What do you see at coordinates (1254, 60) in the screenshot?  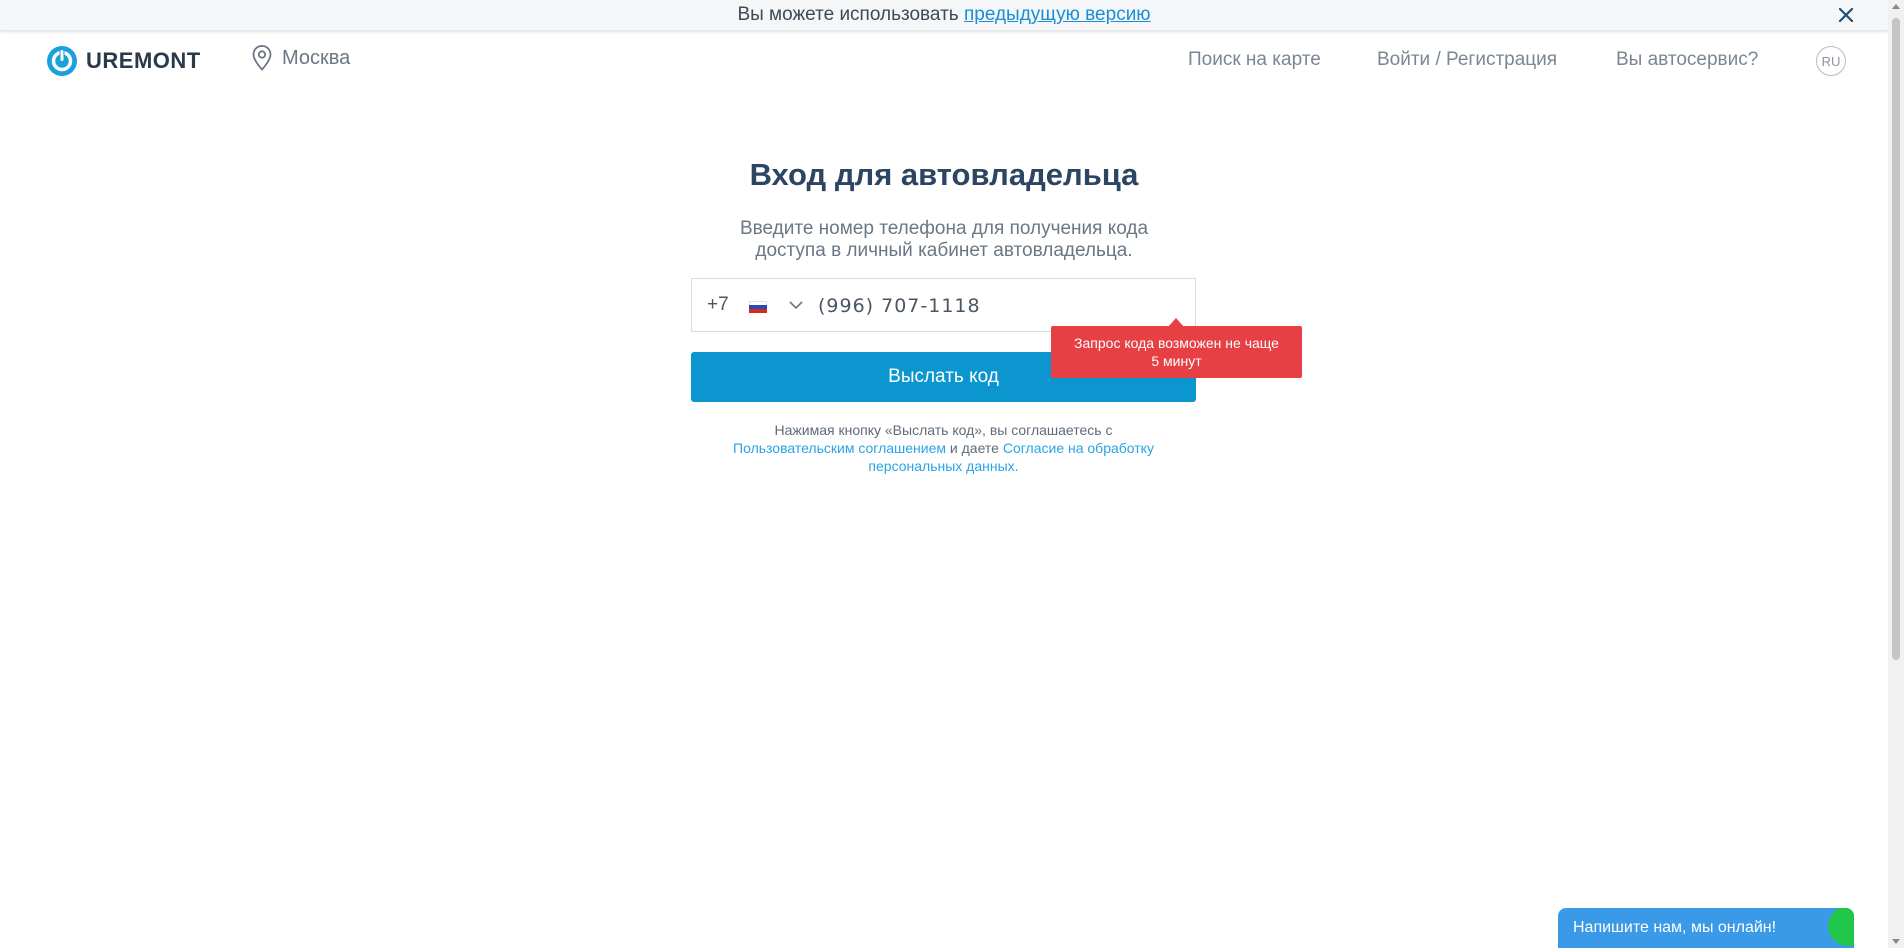 I see `map-search-link: Поиск на карте` at bounding box center [1254, 60].